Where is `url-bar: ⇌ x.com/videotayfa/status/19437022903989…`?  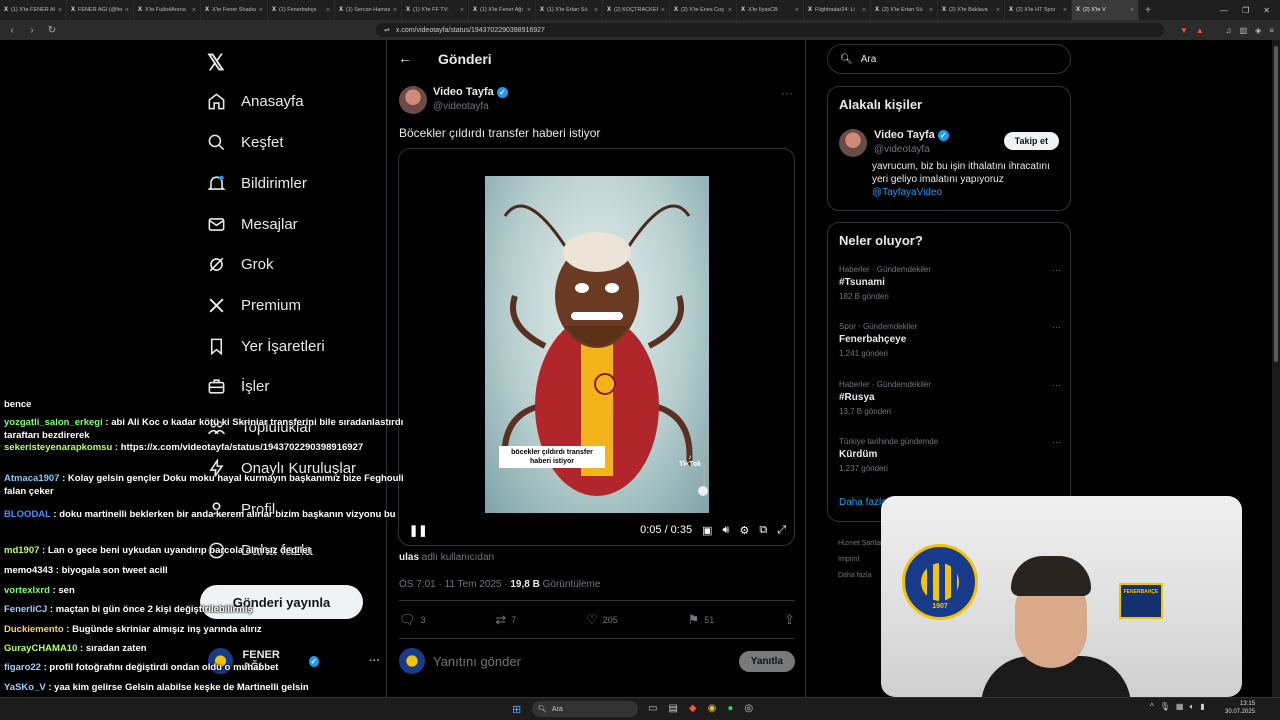 url-bar: ⇌ x.com/videotayfa/status/19437022903989… is located at coordinates (770, 30).